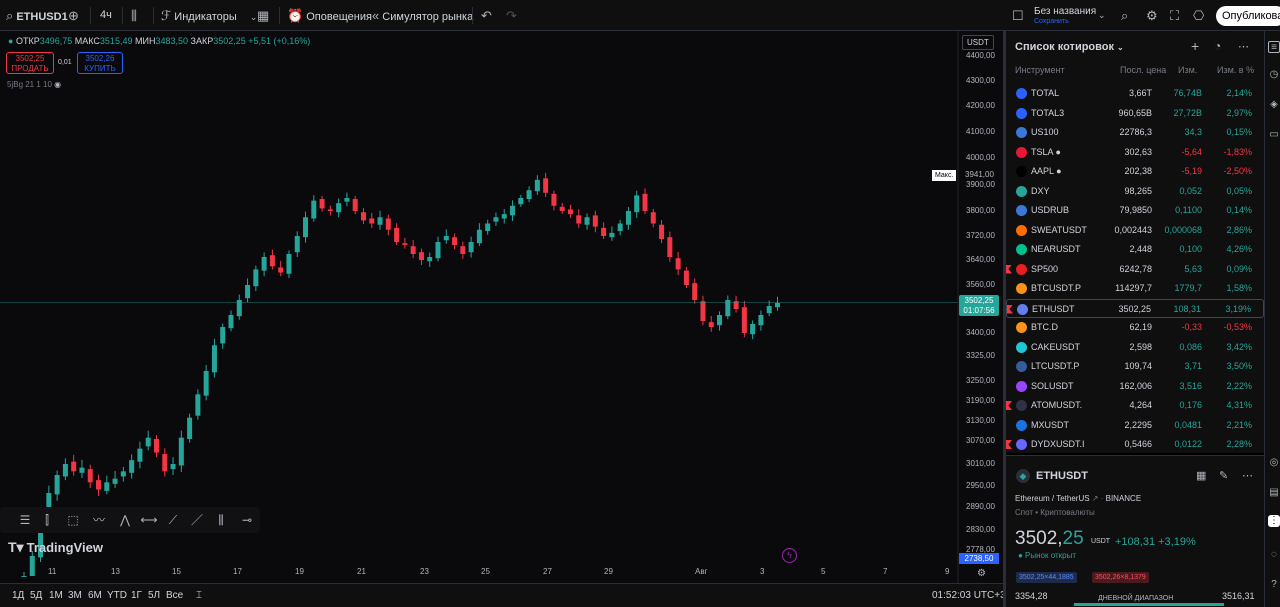 The image size is (1280, 607). What do you see at coordinates (1135, 211) in the screenshot?
I see `watchlist-row: USDRUB 79,9850 0,1100 0,14%` at bounding box center [1135, 211].